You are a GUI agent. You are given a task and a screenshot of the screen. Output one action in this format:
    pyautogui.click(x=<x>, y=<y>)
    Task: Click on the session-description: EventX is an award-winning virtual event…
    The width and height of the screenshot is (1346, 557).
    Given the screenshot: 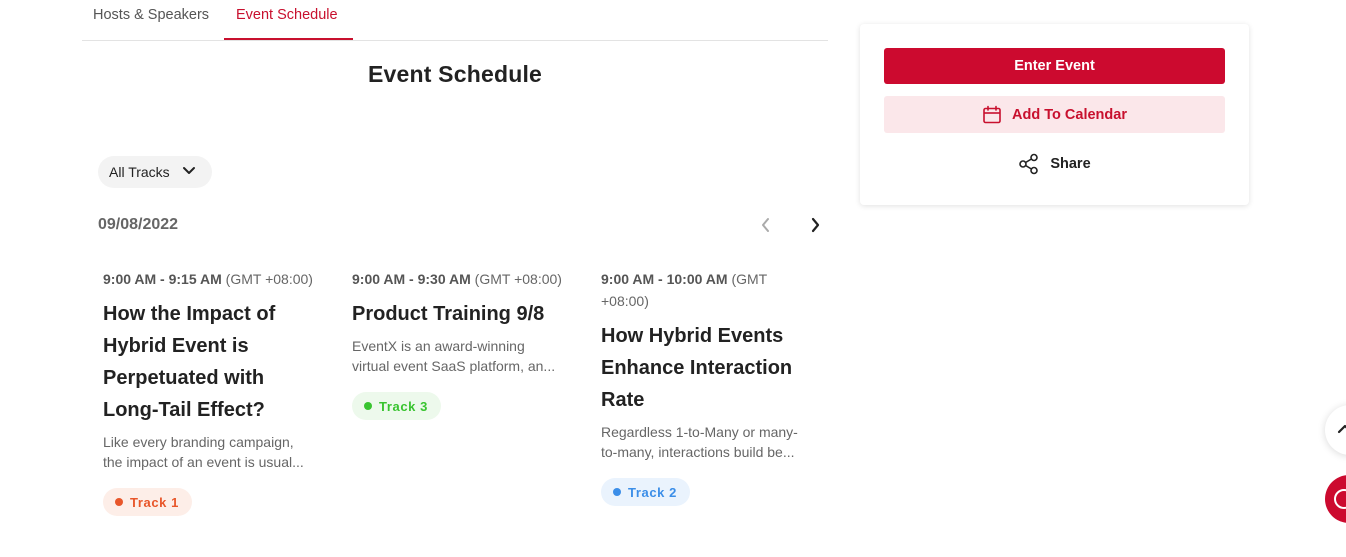 What is the action you would take?
    pyautogui.click(x=454, y=356)
    